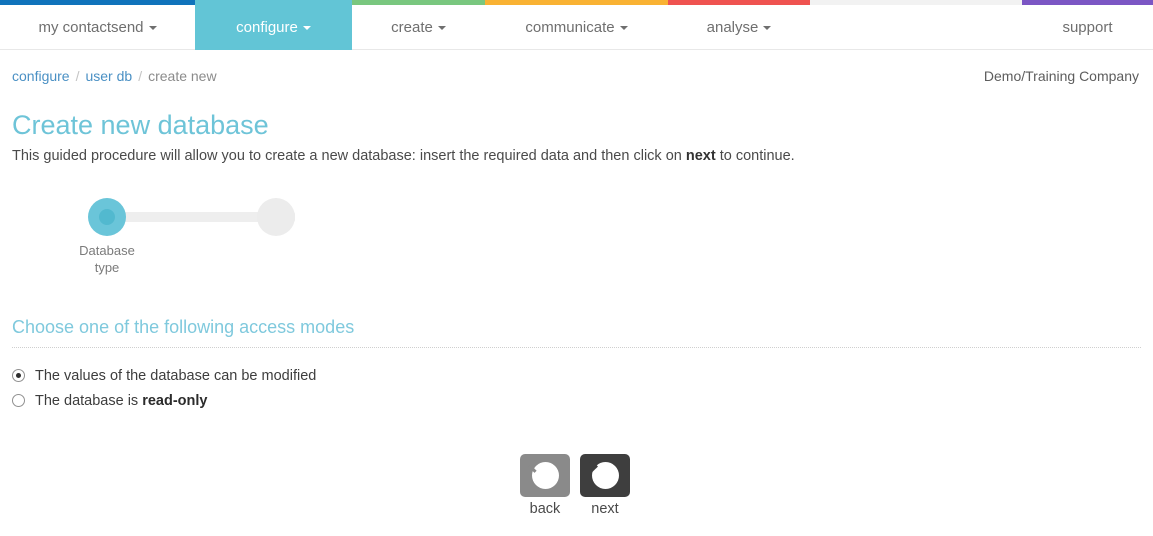  Describe the element at coordinates (545, 509) in the screenshot. I see `back-button-label: back` at that location.